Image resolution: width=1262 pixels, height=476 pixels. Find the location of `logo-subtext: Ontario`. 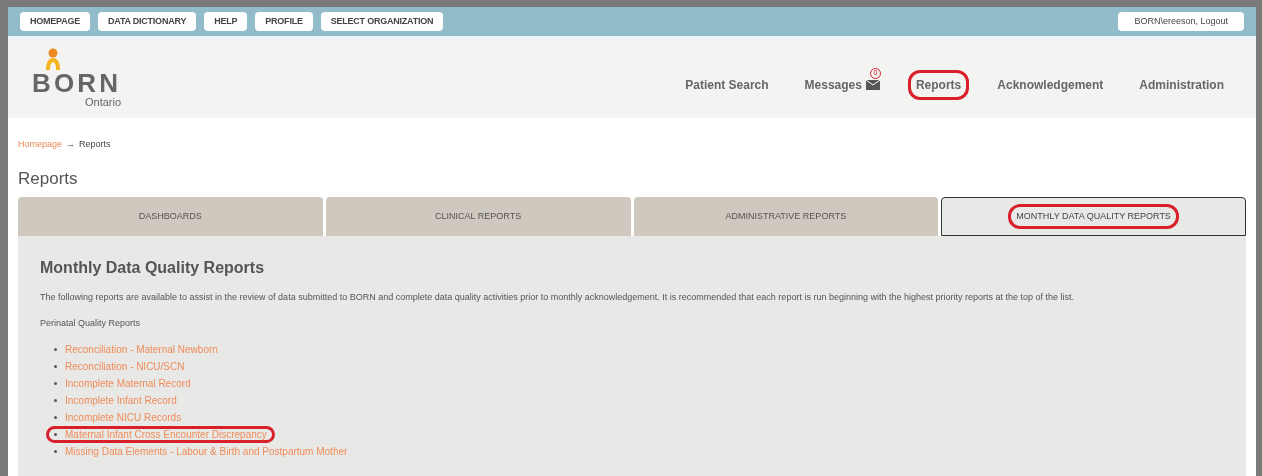

logo-subtext: Ontario is located at coordinates (103, 103).